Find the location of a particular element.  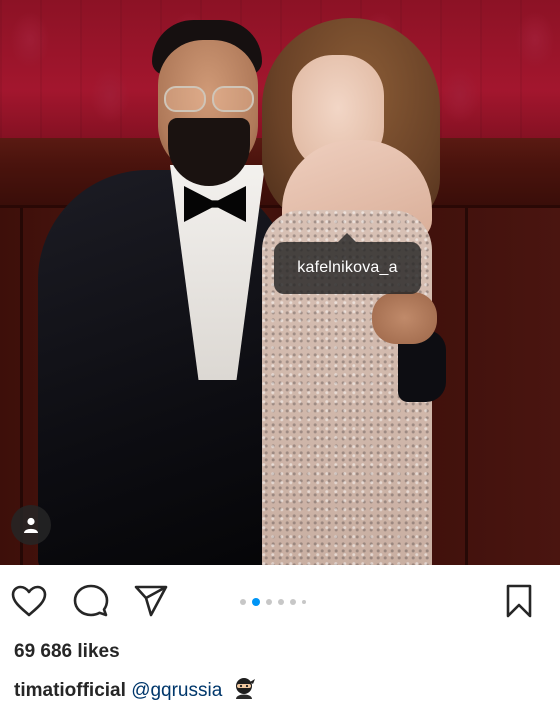

paper-plane-icon is located at coordinates (151, 601).